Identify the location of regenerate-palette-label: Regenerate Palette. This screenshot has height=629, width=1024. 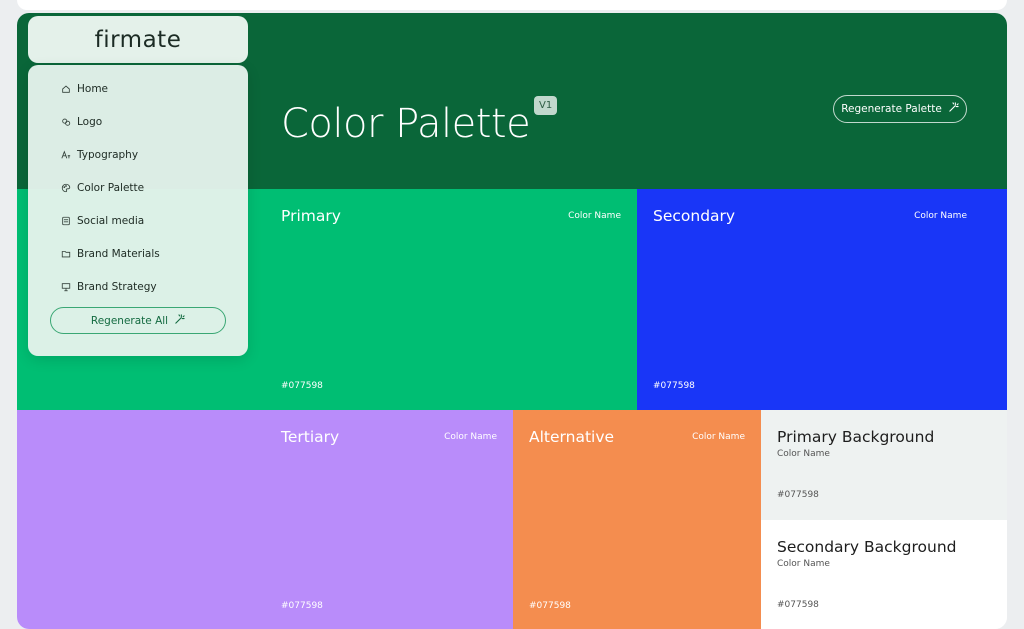
(891, 109).